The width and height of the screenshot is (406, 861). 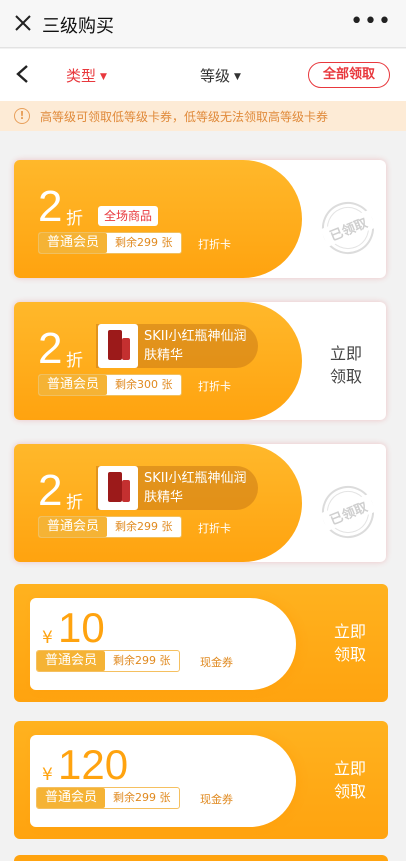 I want to click on next-coupon-peek, so click(x=201, y=858).